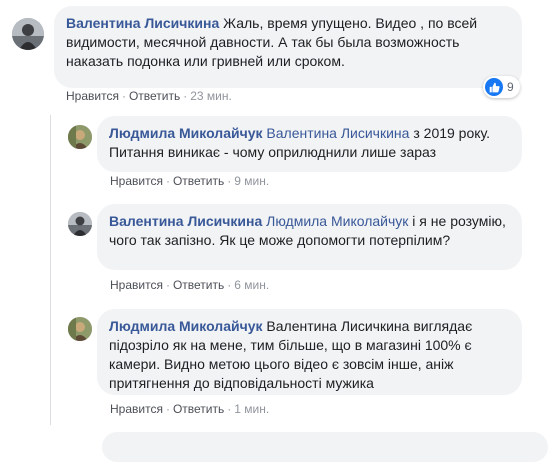  I want to click on thumbs-up-icon, so click(494, 87).